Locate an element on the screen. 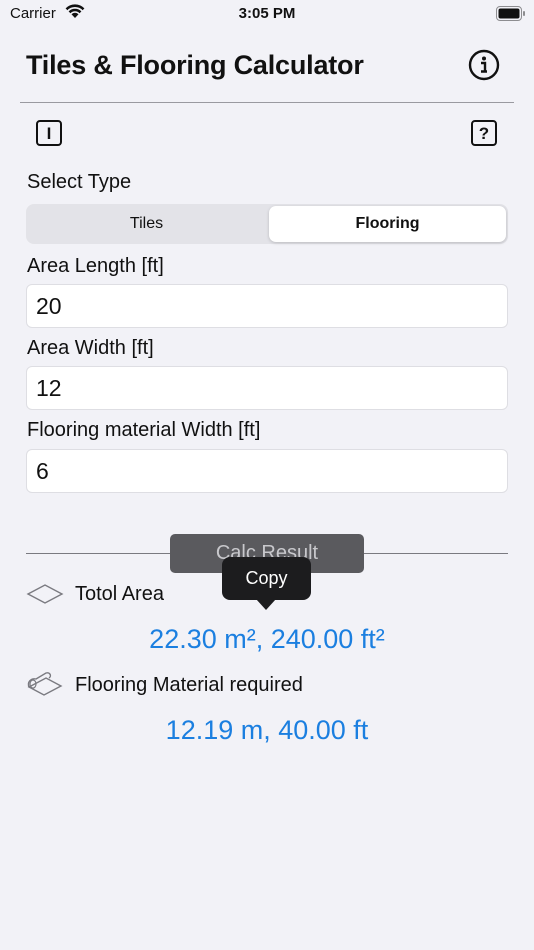 This screenshot has height=950, width=534. flooring-roll-icon is located at coordinates (45, 684).